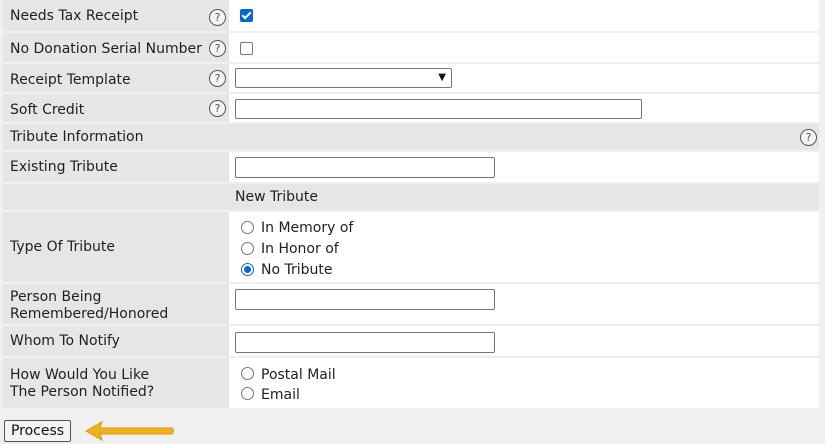  Describe the element at coordinates (106, 49) in the screenshot. I see `no-donation-serial-label: No Donation Serial Number` at that location.